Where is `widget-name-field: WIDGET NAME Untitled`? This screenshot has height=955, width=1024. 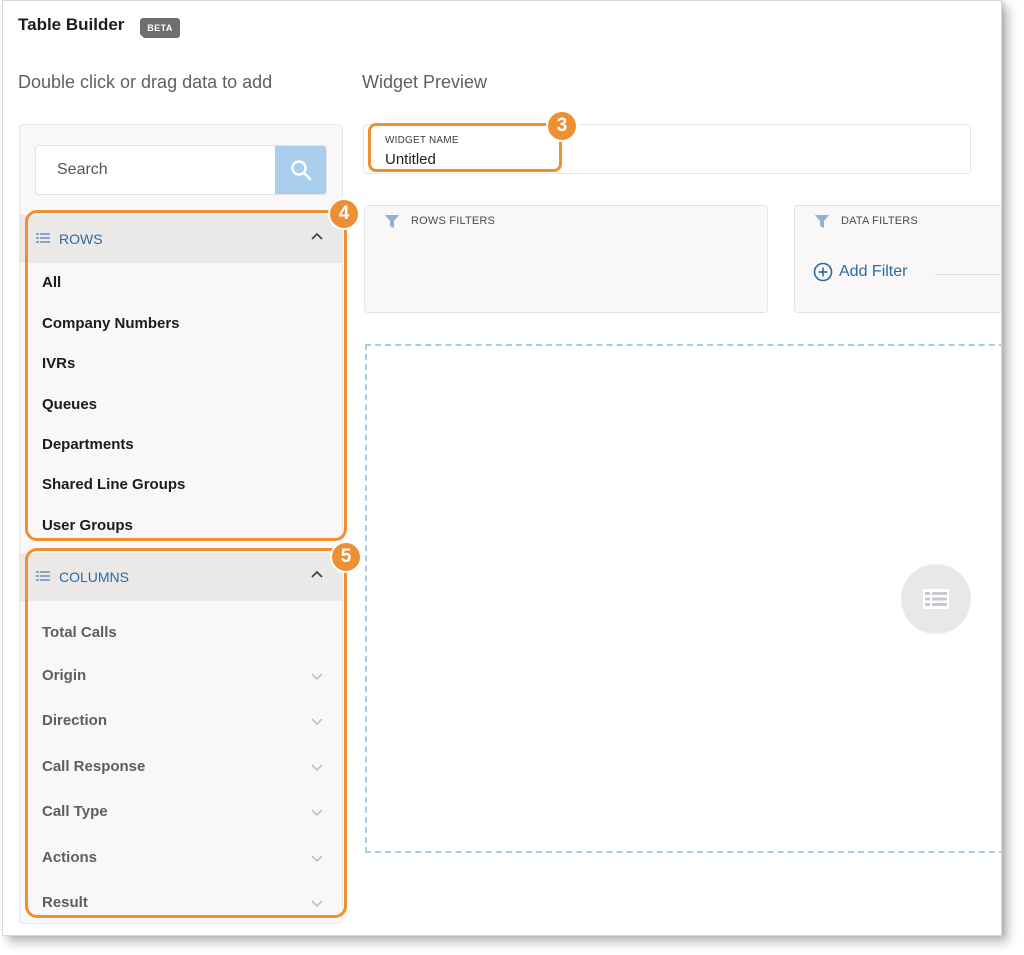
widget-name-field: WIDGET NAME Untitled is located at coordinates (667, 149).